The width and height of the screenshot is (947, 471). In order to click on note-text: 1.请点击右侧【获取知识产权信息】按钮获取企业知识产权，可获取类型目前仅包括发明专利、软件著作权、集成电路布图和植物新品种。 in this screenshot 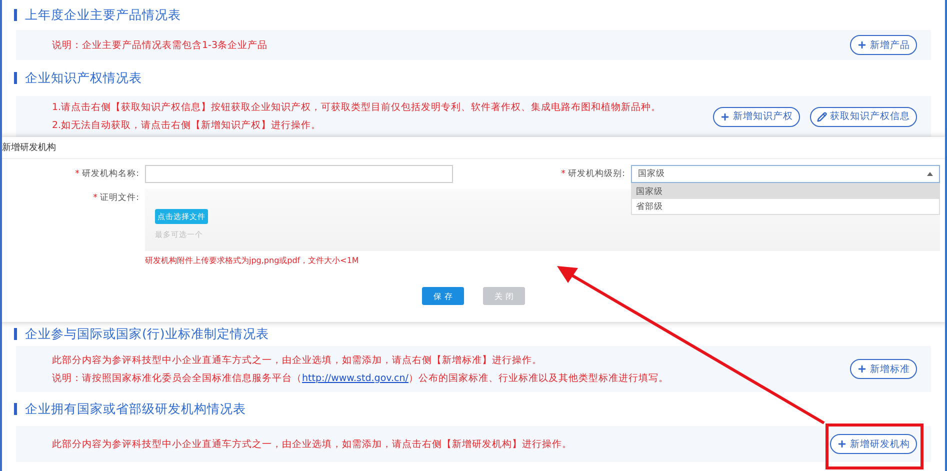, I will do `click(357, 107)`.